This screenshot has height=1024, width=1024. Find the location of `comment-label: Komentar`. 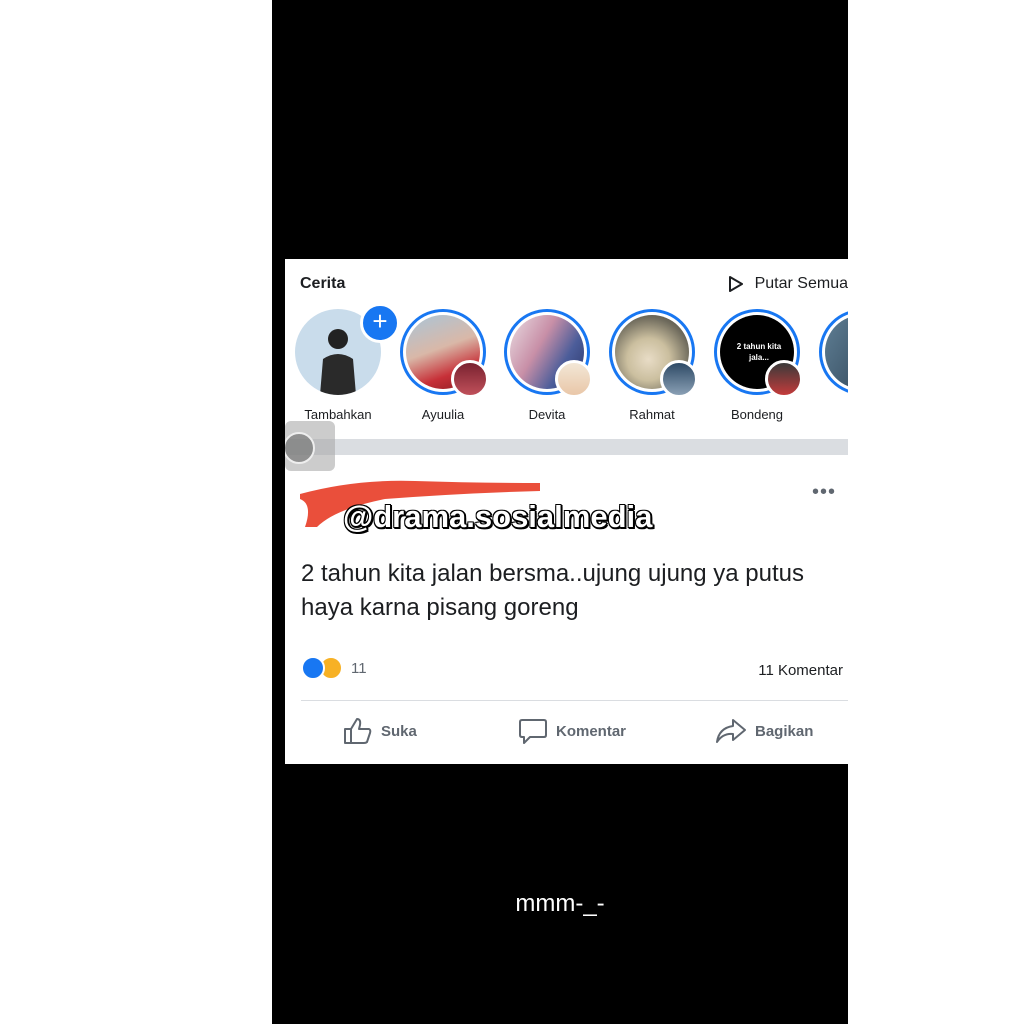

comment-label: Komentar is located at coordinates (591, 731).